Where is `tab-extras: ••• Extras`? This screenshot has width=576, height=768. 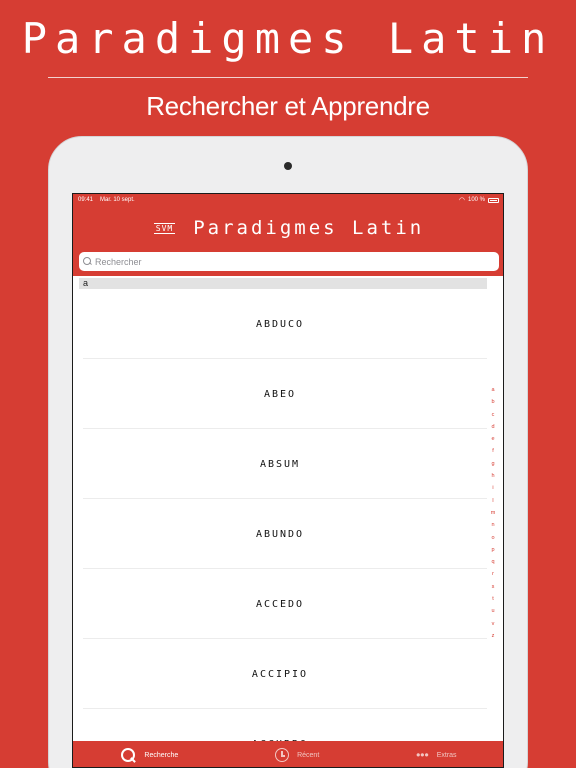 tab-extras: ••• Extras is located at coordinates (436, 755).